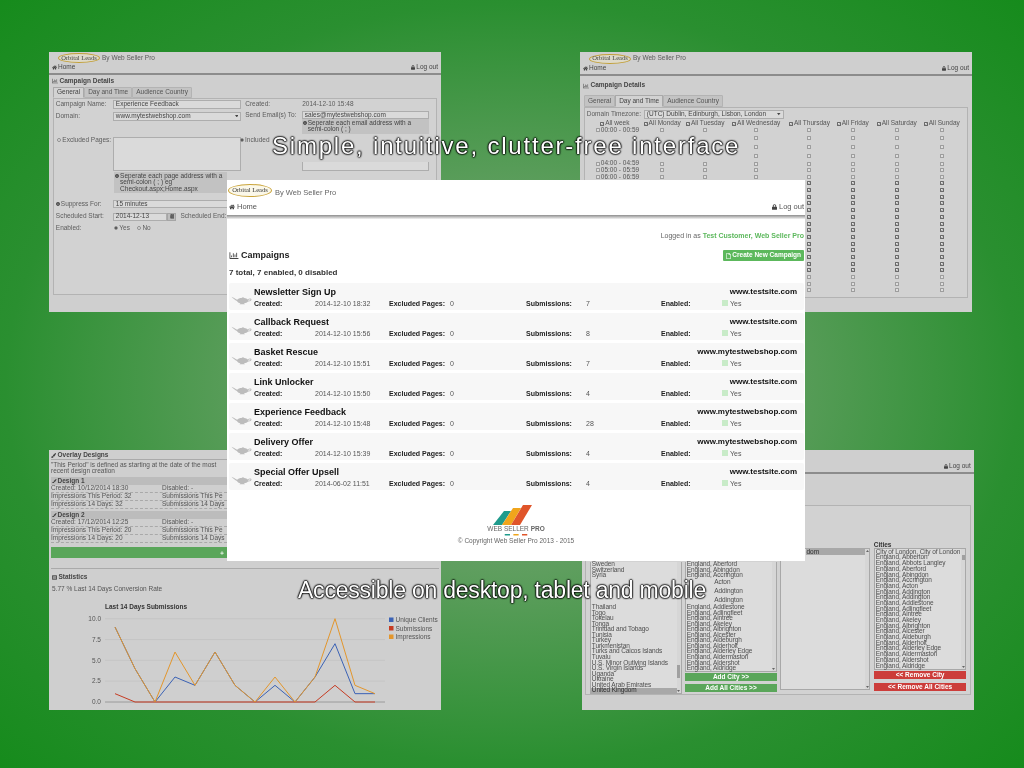  What do you see at coordinates (300, 412) in the screenshot?
I see `campaign-name: Experience Feedback` at bounding box center [300, 412].